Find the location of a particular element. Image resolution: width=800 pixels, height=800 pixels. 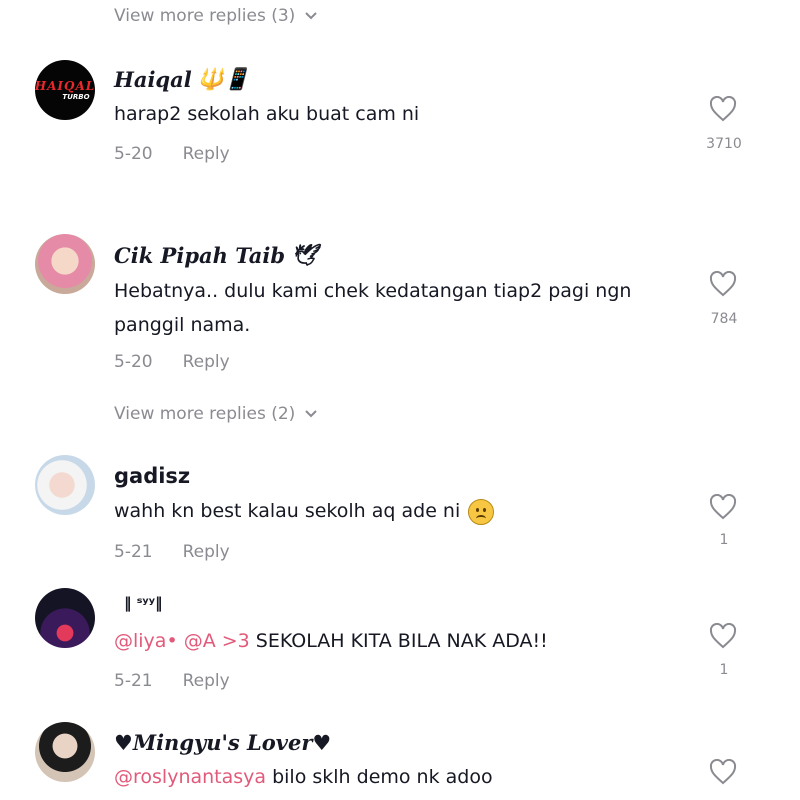

comment-username: ♥Mingyu's Lover♥ is located at coordinates (222, 742).